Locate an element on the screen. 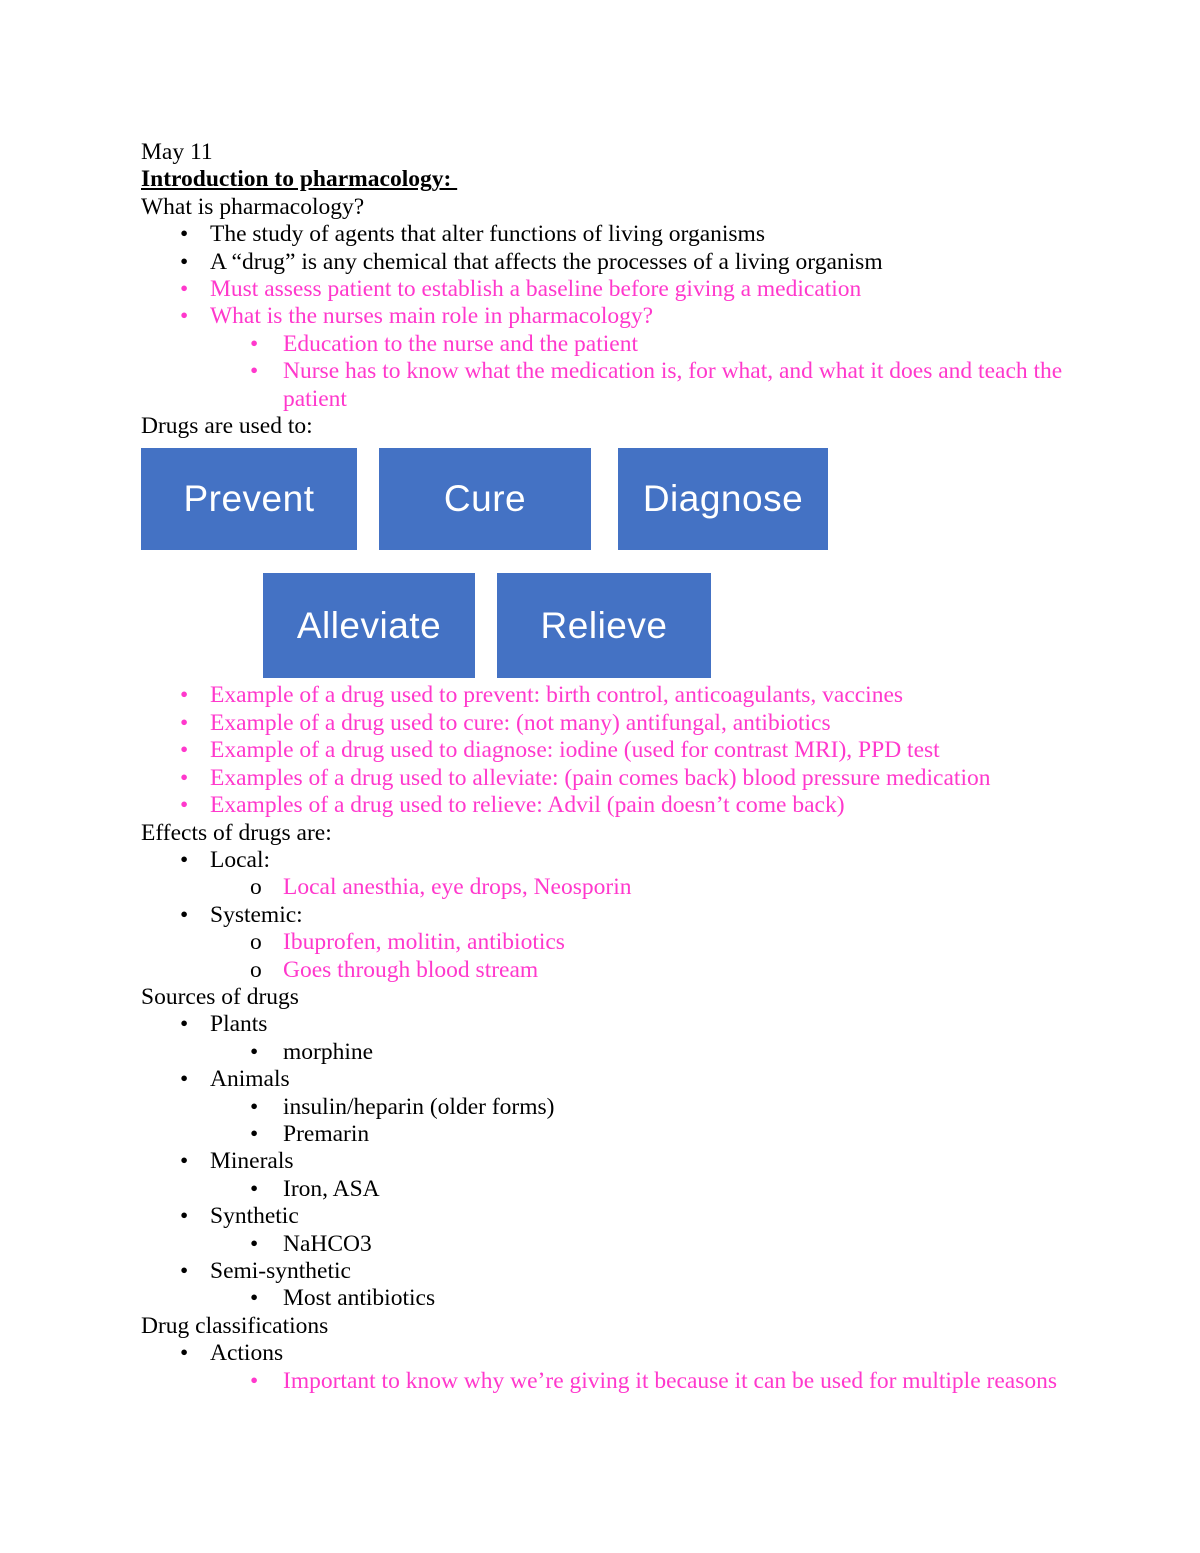  list-item: • Systemic: is located at coordinates (616, 915).